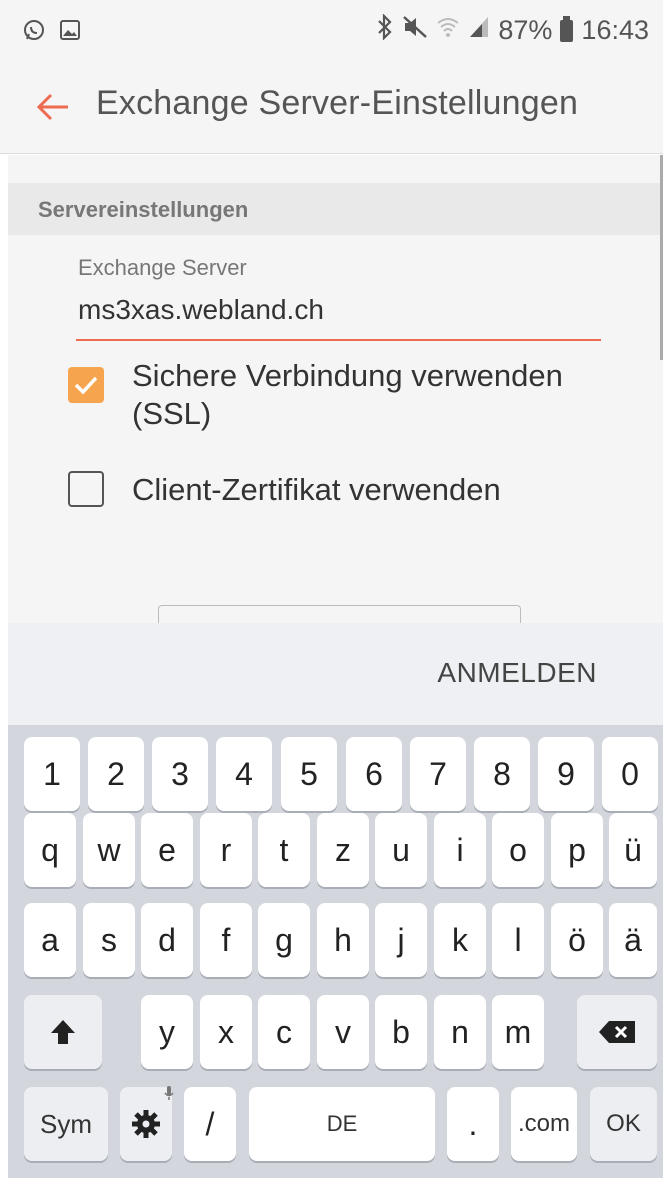  Describe the element at coordinates (331, 31) in the screenshot. I see `status-bar: 87% 16:43` at that location.